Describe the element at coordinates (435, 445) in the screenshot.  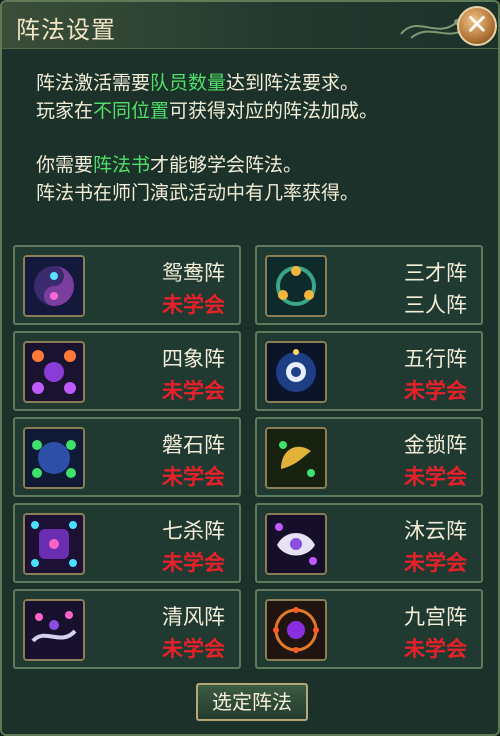
I see `formation-name: 金锁阵` at that location.